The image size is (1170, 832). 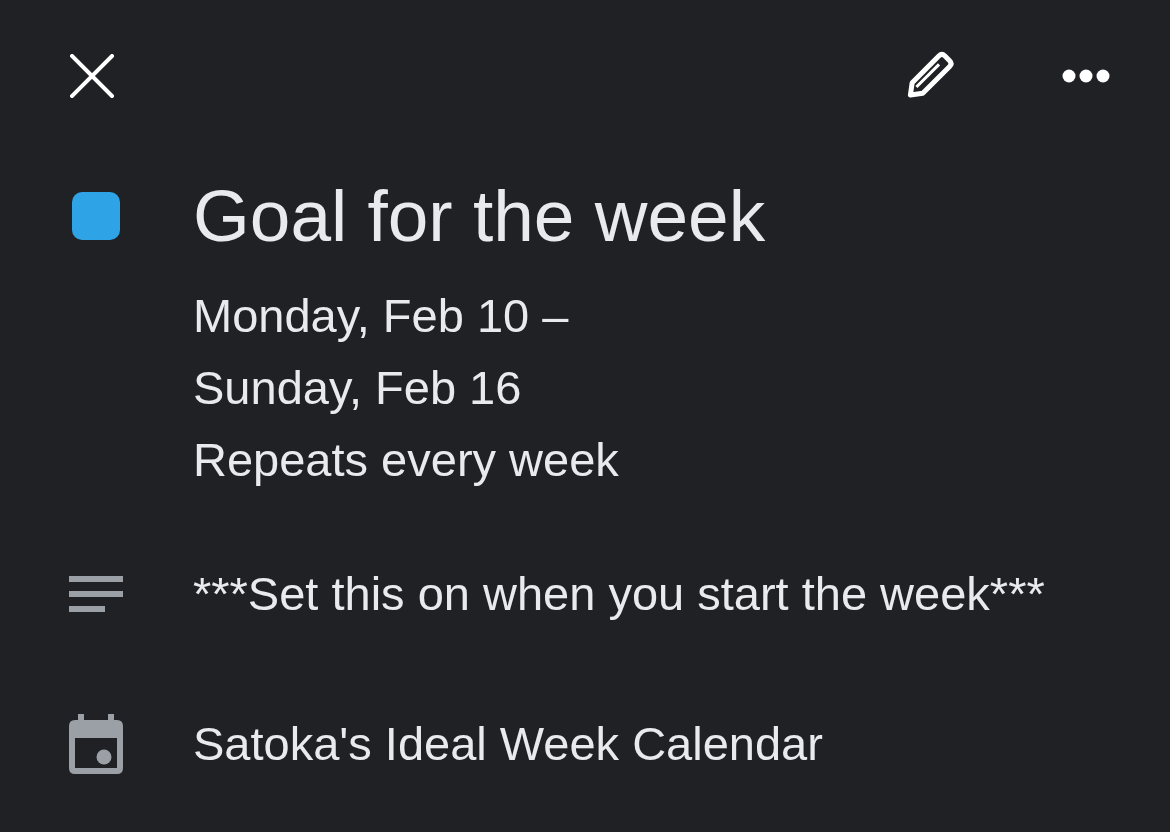 I want to click on close-button, so click(x=92, y=76).